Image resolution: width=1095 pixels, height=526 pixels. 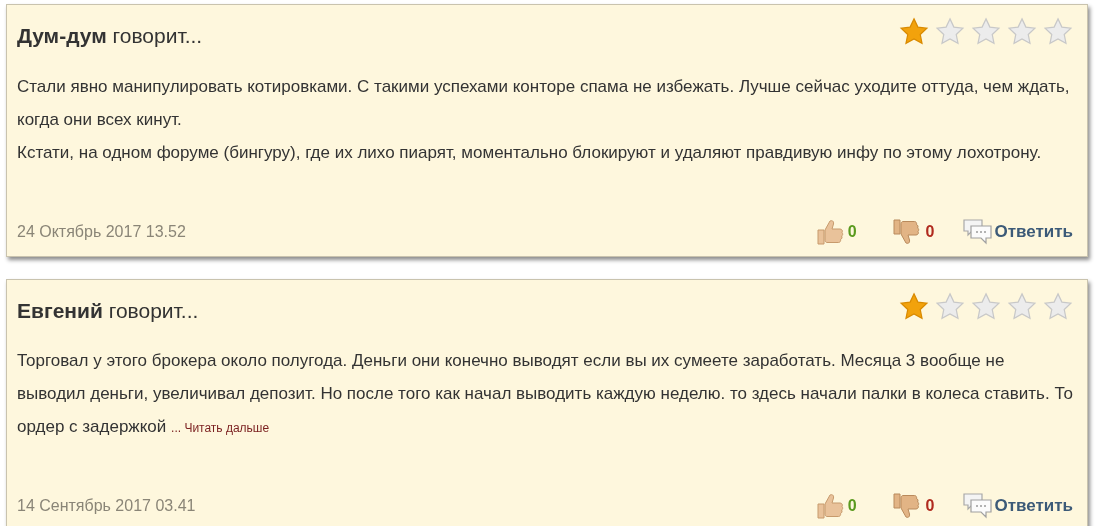 I want to click on read-more-link: ... Читать дальше, so click(x=220, y=428).